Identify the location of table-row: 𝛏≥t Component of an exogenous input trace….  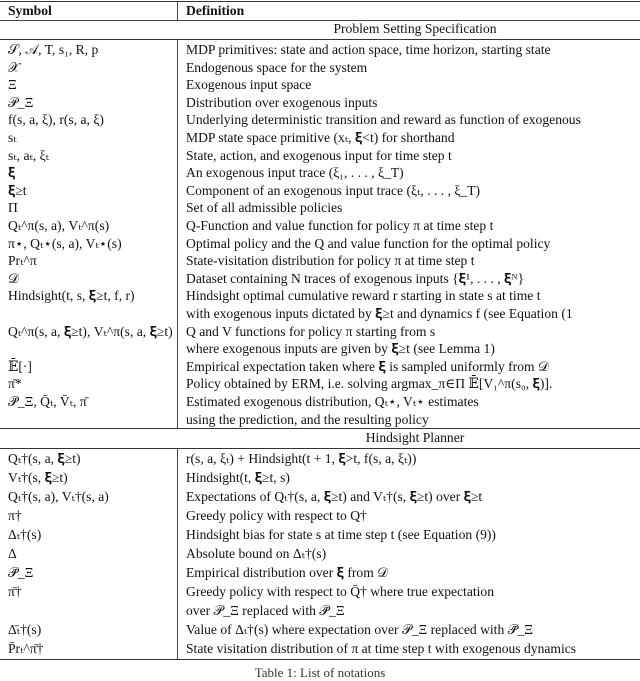
(320, 190).